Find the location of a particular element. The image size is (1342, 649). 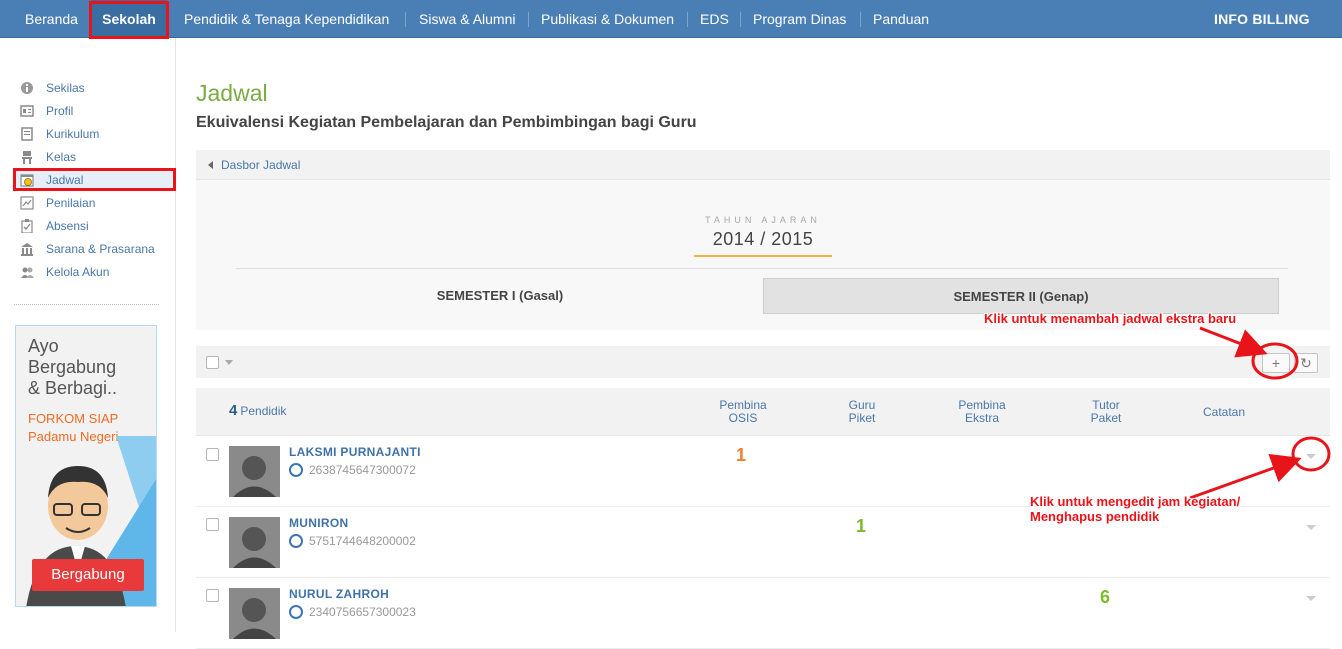

nav-beranda: Beranda is located at coordinates (51, 19).